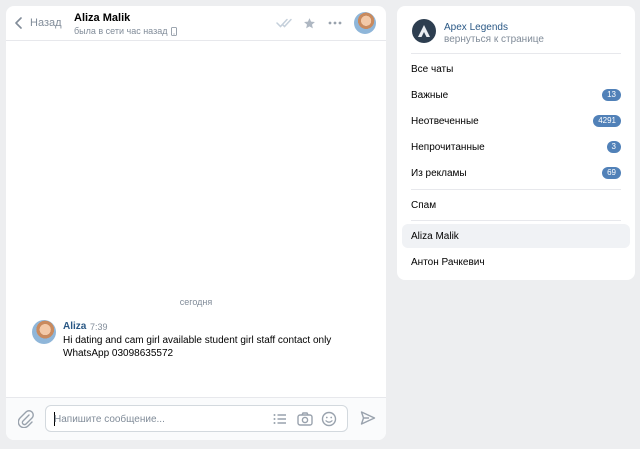  Describe the element at coordinates (613, 147) in the screenshot. I see `count-badge: 3` at that location.